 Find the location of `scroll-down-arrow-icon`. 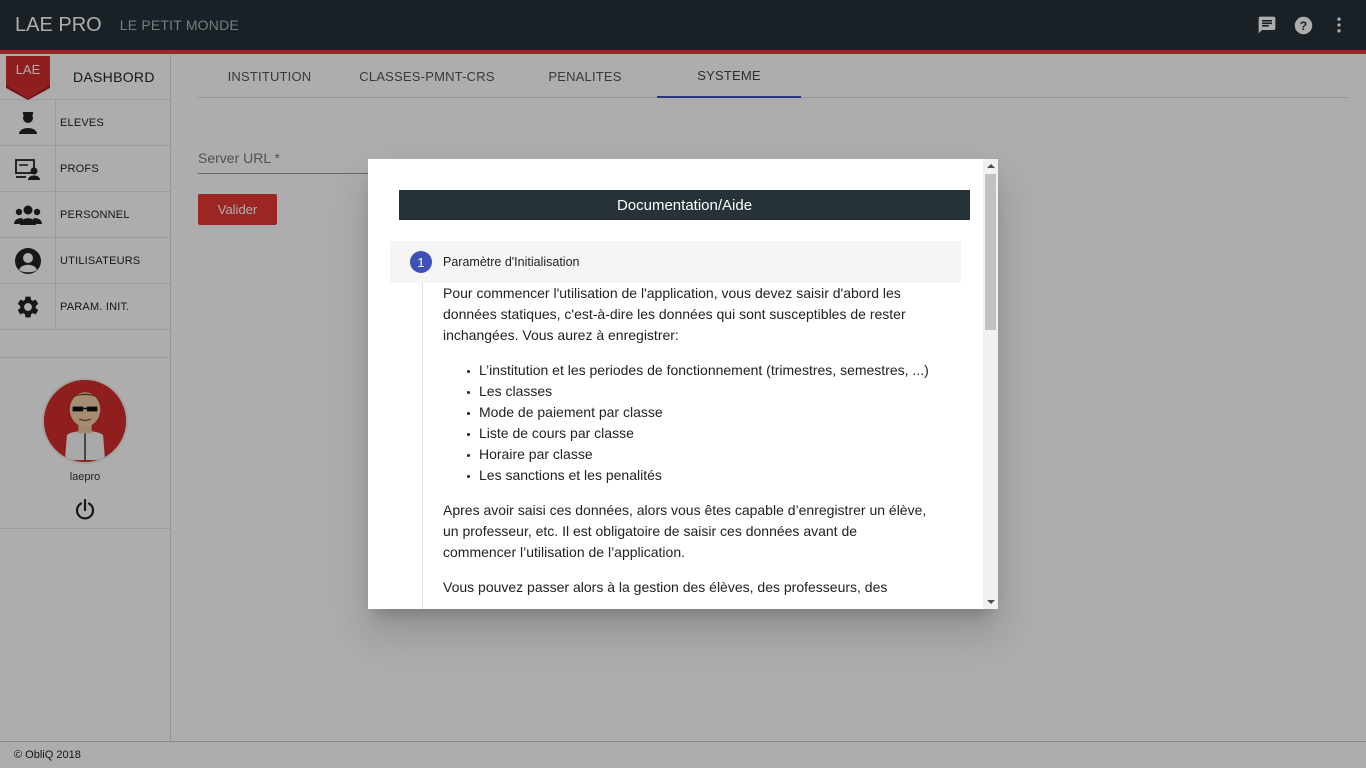

scroll-down-arrow-icon is located at coordinates (990, 602).